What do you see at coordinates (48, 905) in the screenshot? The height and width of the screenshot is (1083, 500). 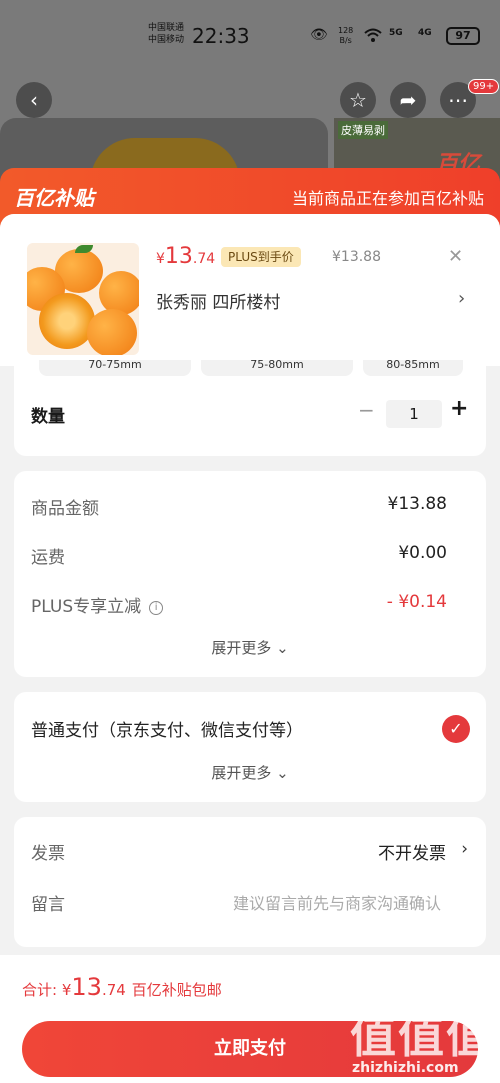 I see `message-label: 留言` at bounding box center [48, 905].